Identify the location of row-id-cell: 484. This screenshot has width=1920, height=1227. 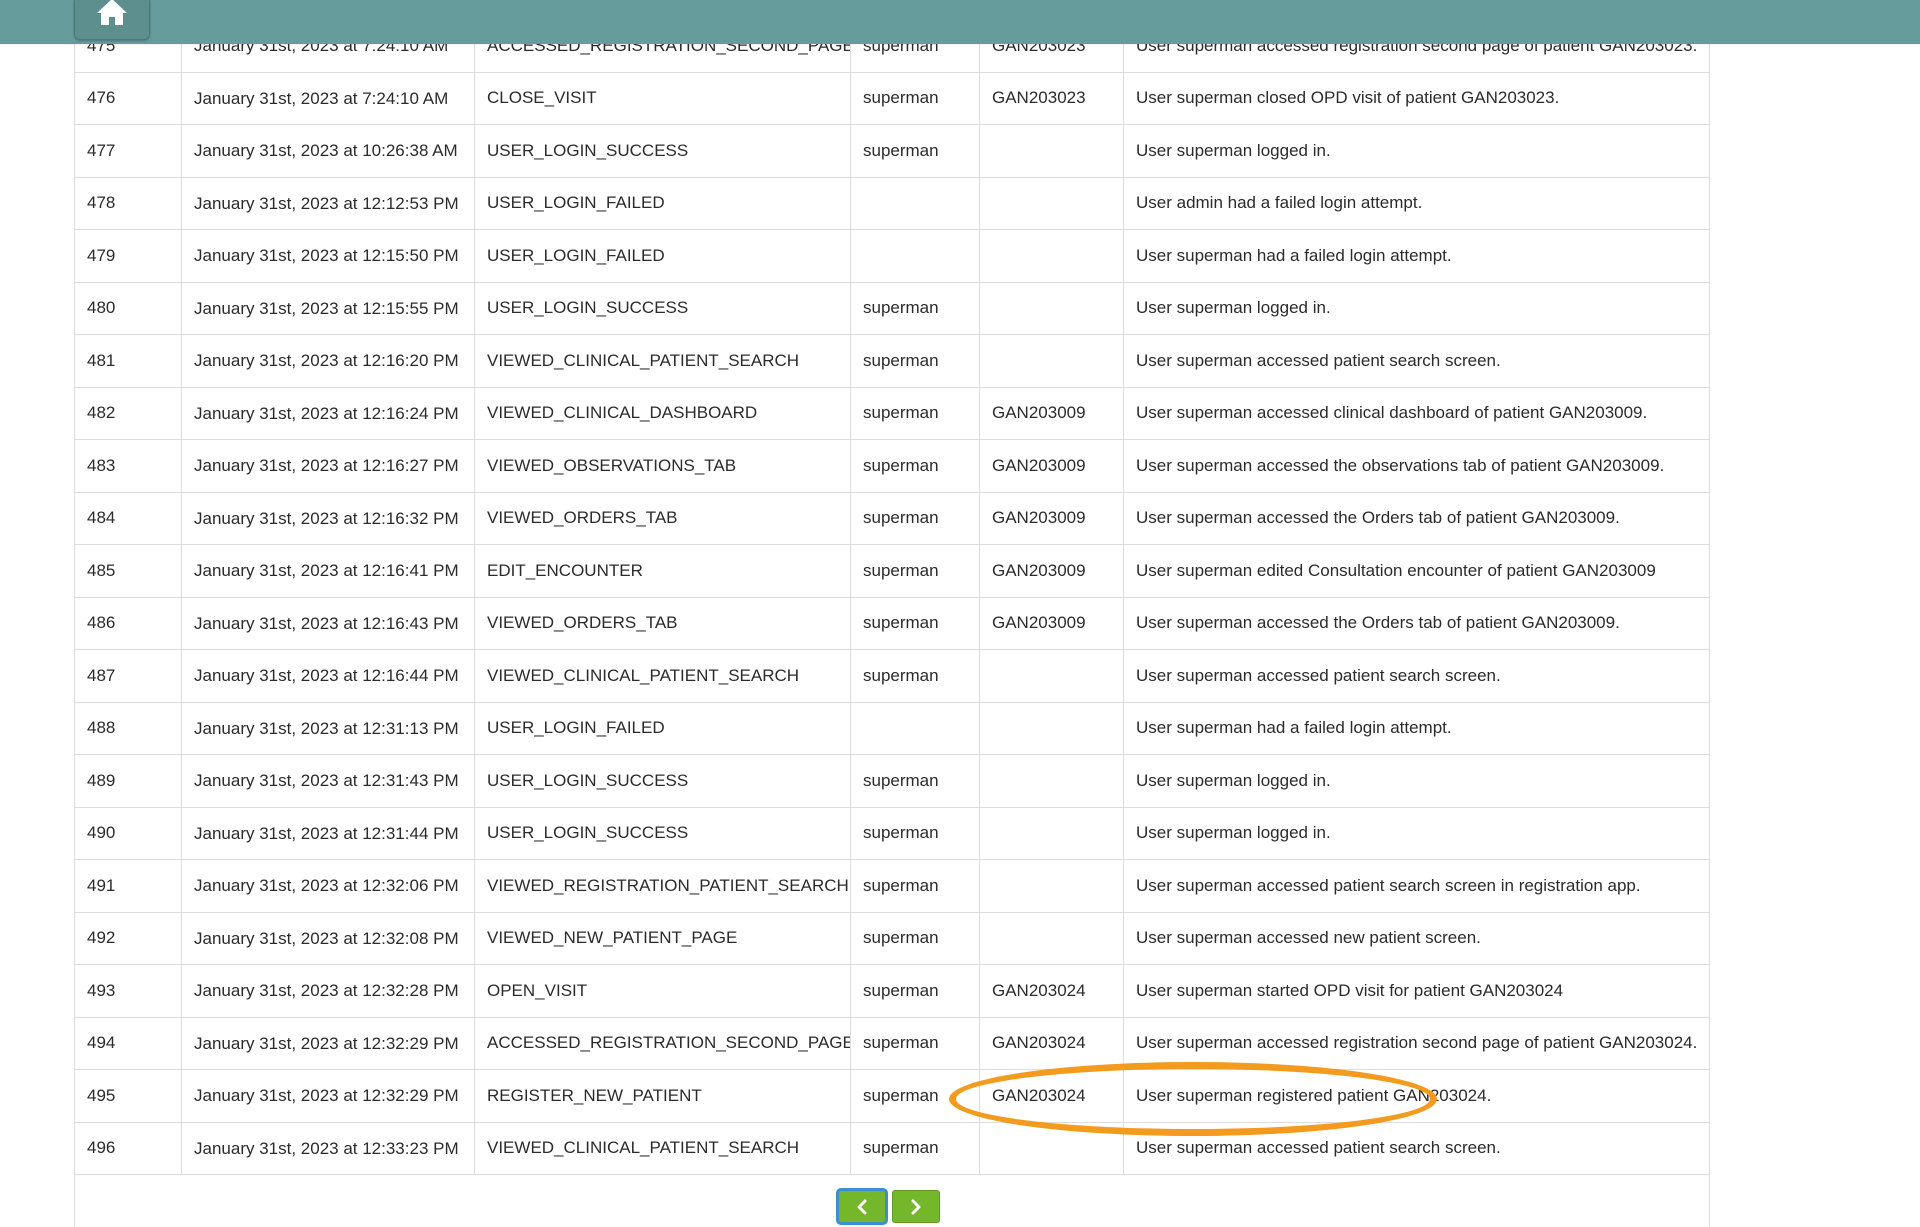
(128, 518).